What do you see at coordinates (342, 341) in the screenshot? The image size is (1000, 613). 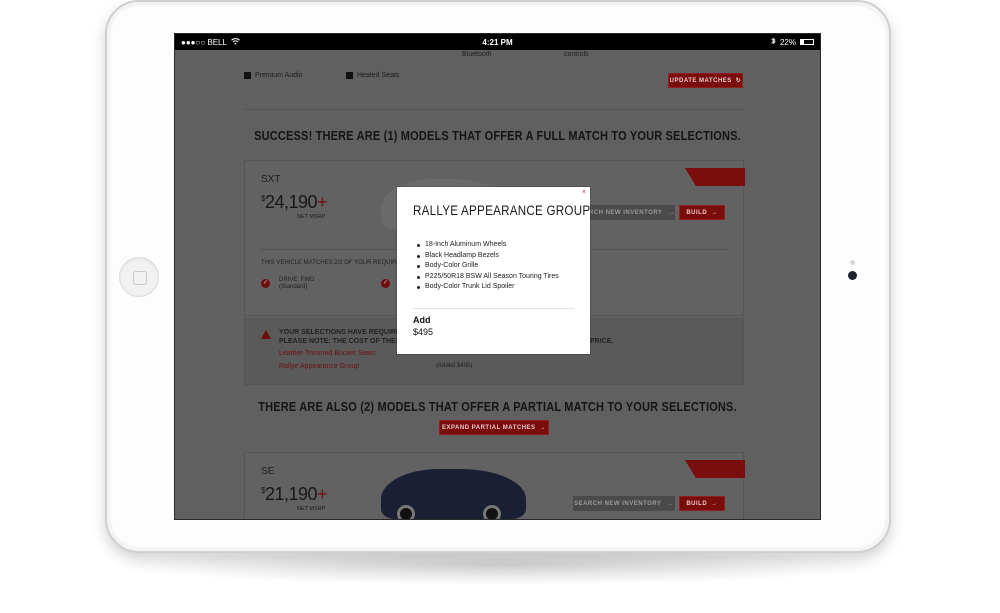 I see `notice-line-2: PLEASE NOTE: THE COST OF THESE` at bounding box center [342, 341].